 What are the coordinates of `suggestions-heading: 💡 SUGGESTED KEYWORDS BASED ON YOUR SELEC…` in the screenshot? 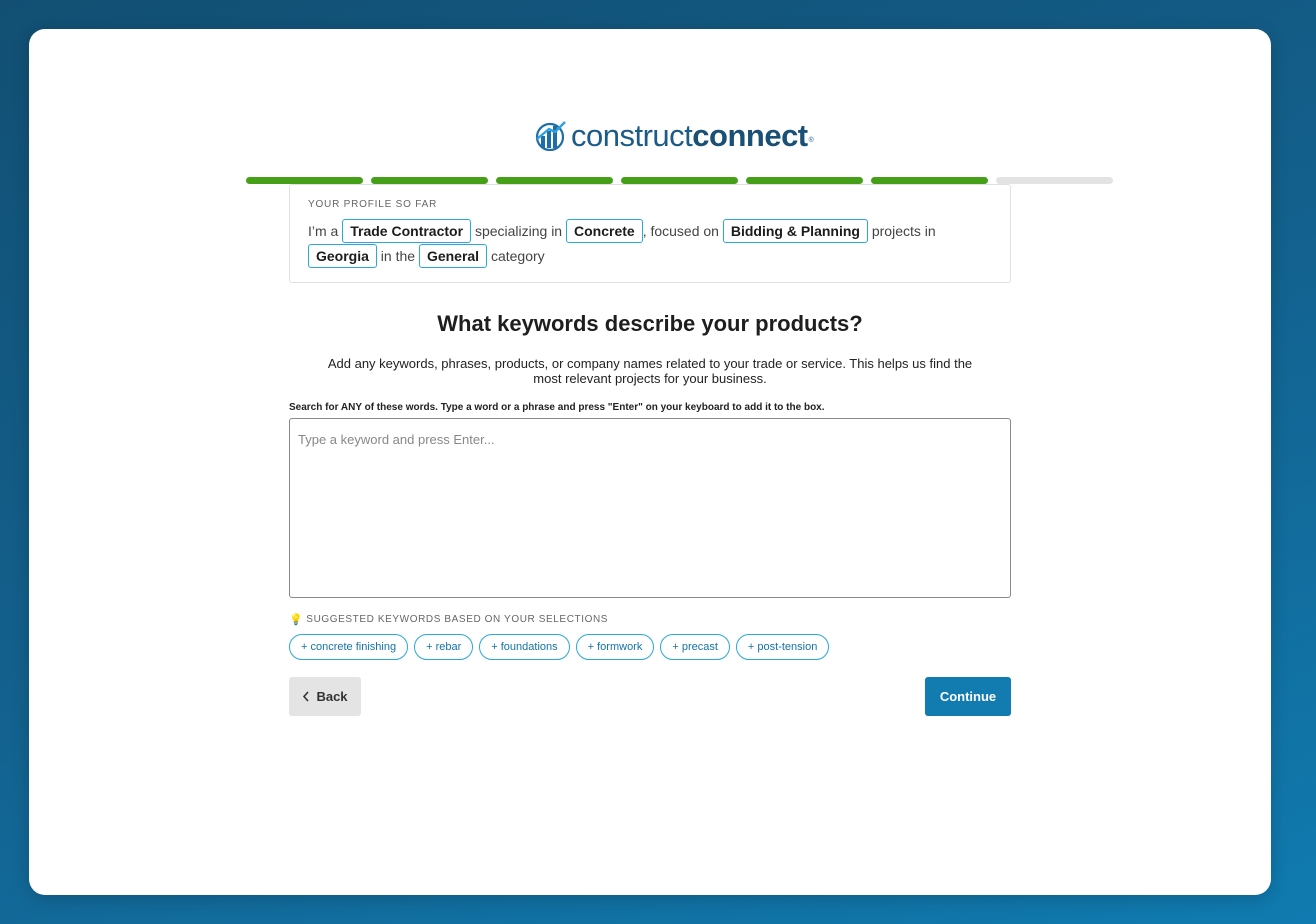 It's located at (448, 619).